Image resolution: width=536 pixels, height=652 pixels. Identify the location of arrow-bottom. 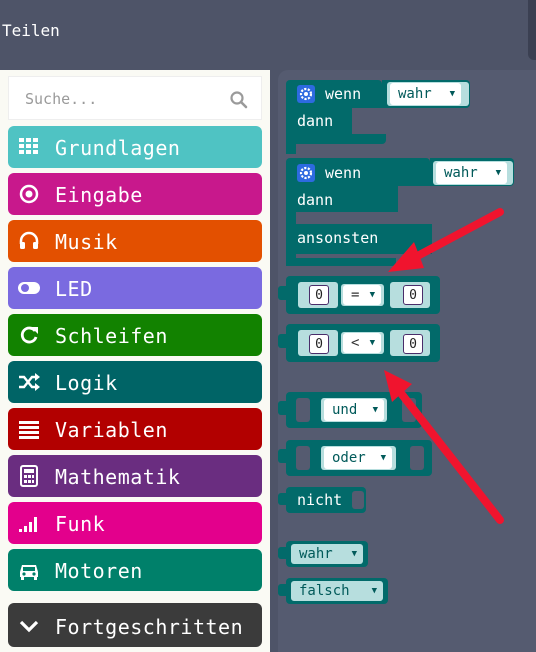
(444, 447).